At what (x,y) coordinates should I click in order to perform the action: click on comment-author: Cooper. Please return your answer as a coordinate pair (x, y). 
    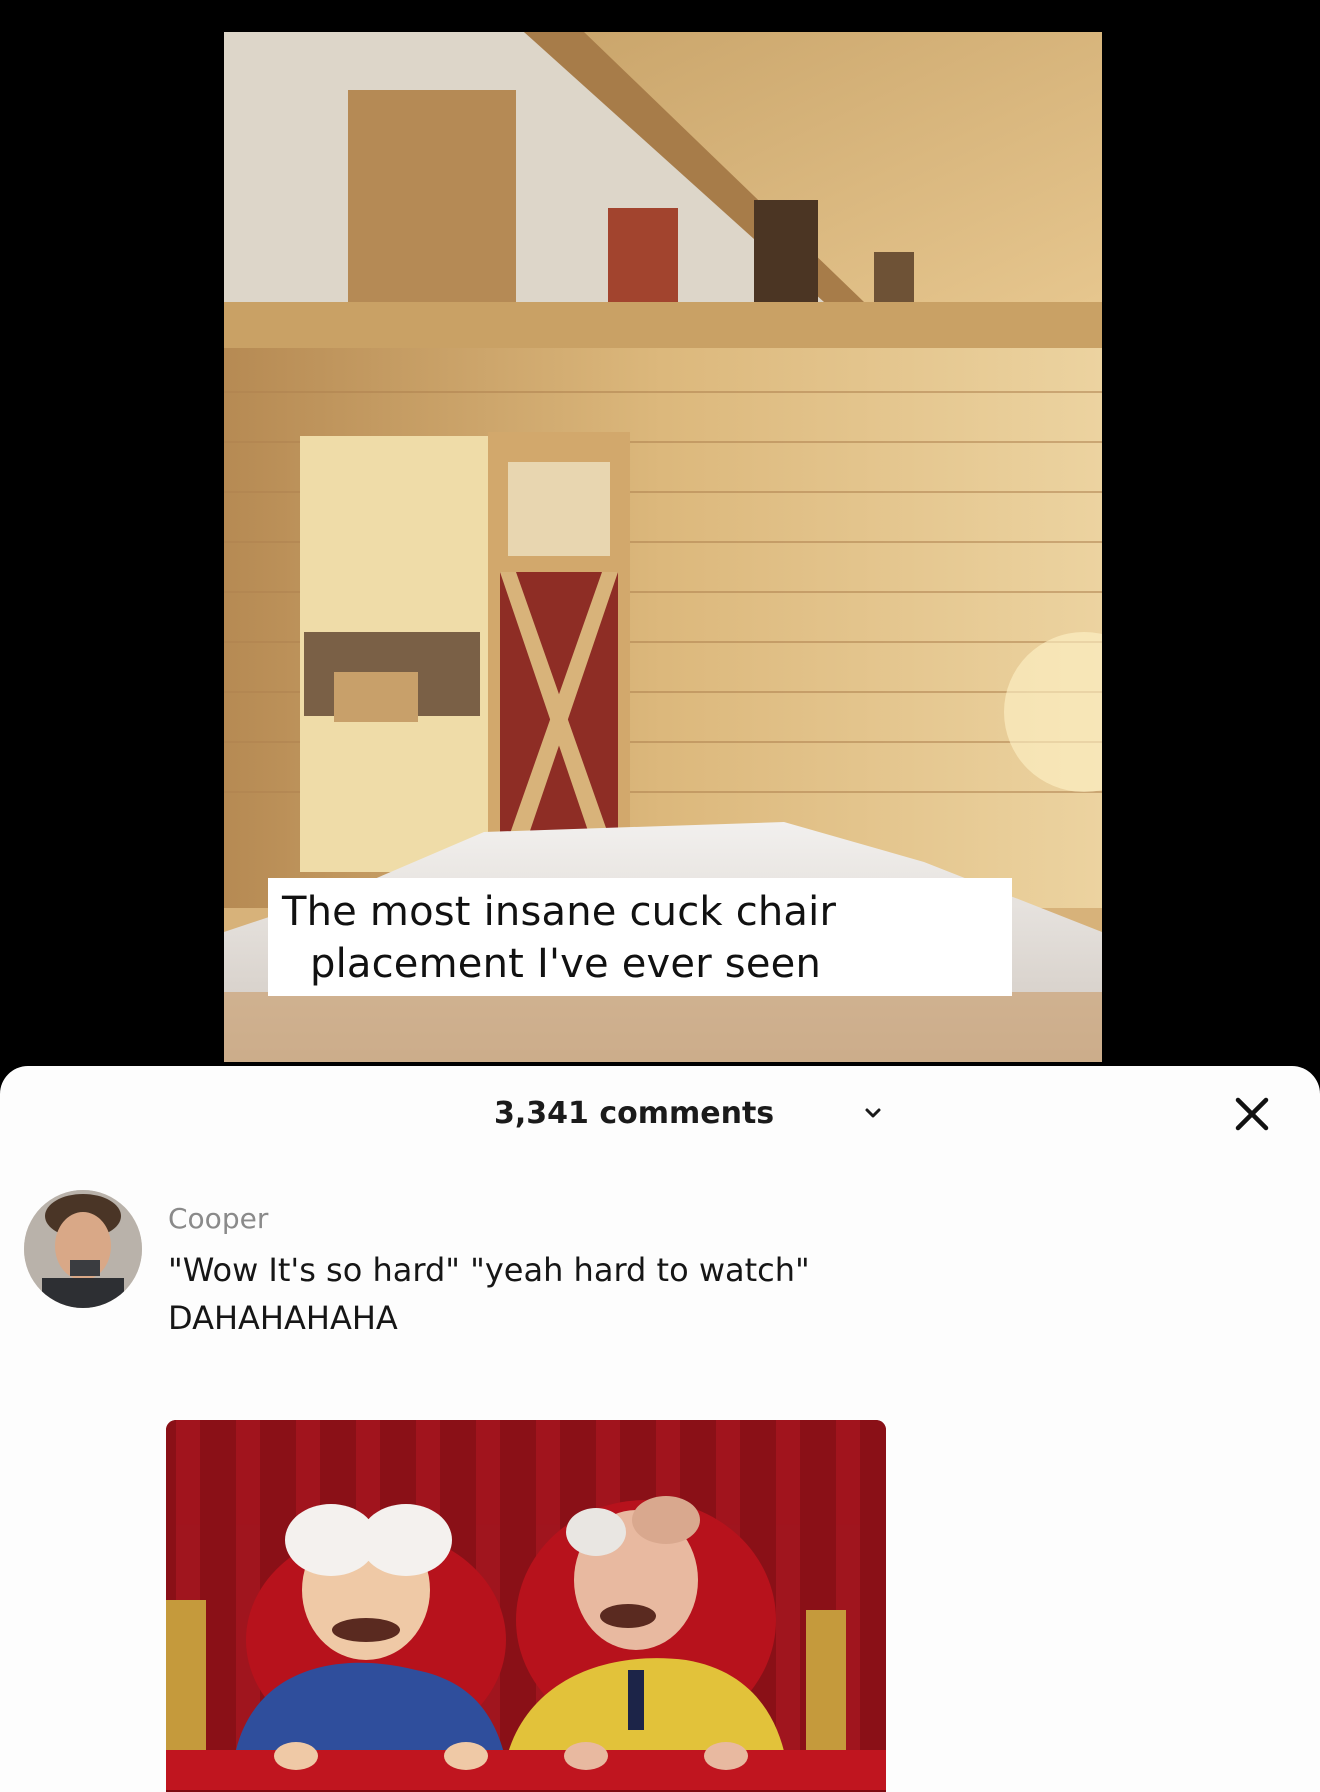
    Looking at the image, I should click on (218, 1218).